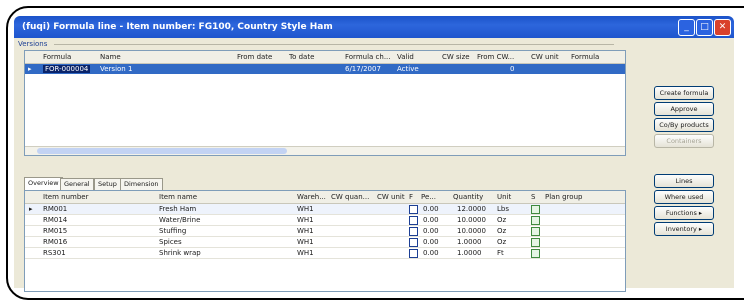  What do you see at coordinates (684, 141) in the screenshot?
I see `containers-button: Containers` at bounding box center [684, 141].